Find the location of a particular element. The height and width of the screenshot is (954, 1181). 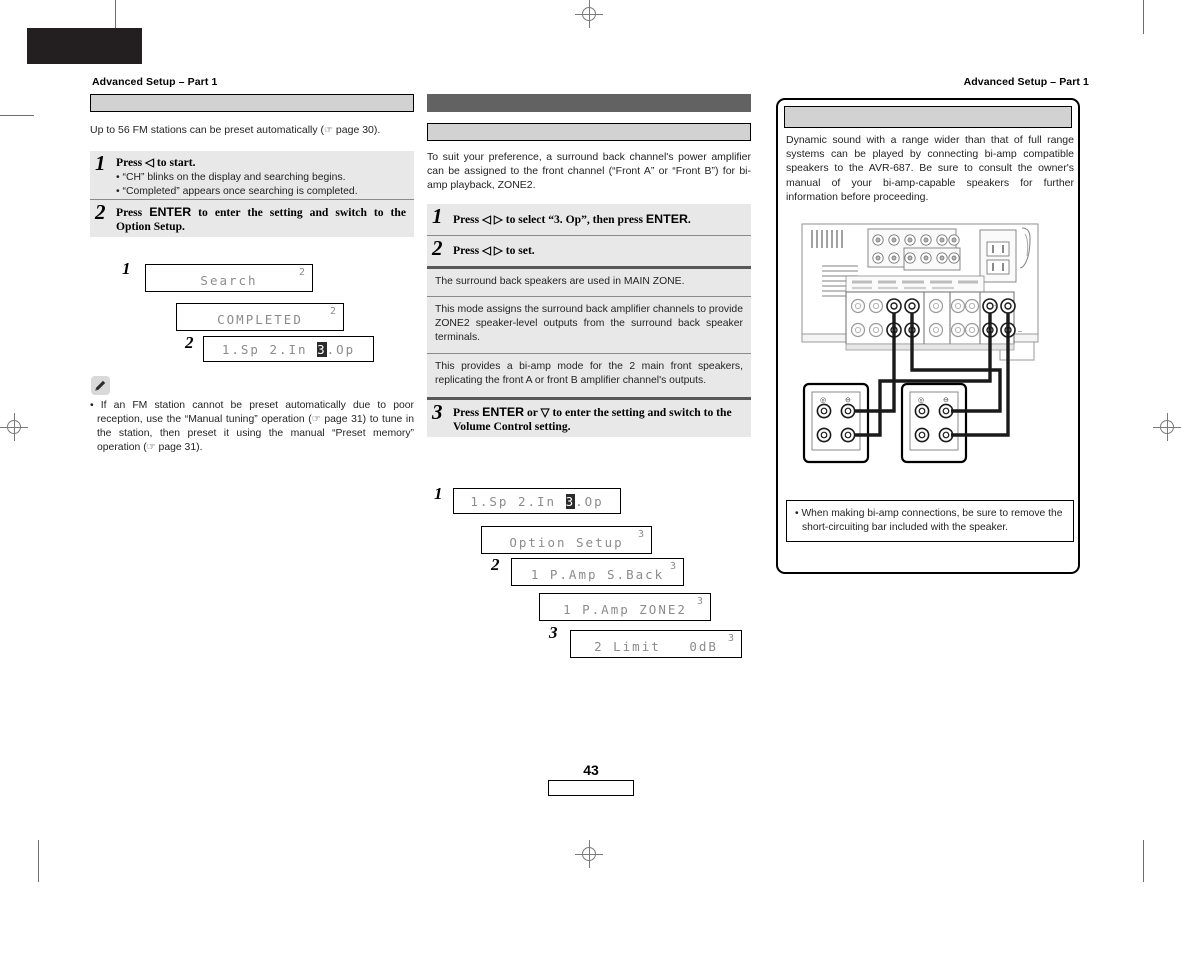

registration-mark-left is located at coordinates (14, 427).